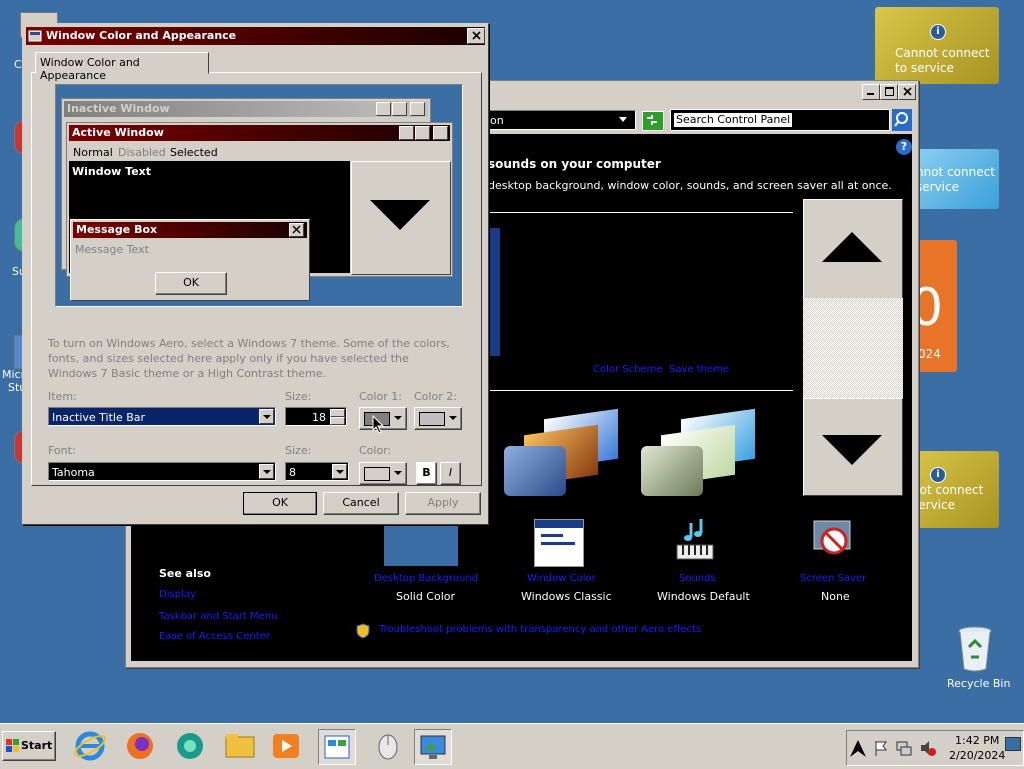 The height and width of the screenshot is (769, 1024). I want to click on show-hidden-icons-icon, so click(858, 748).